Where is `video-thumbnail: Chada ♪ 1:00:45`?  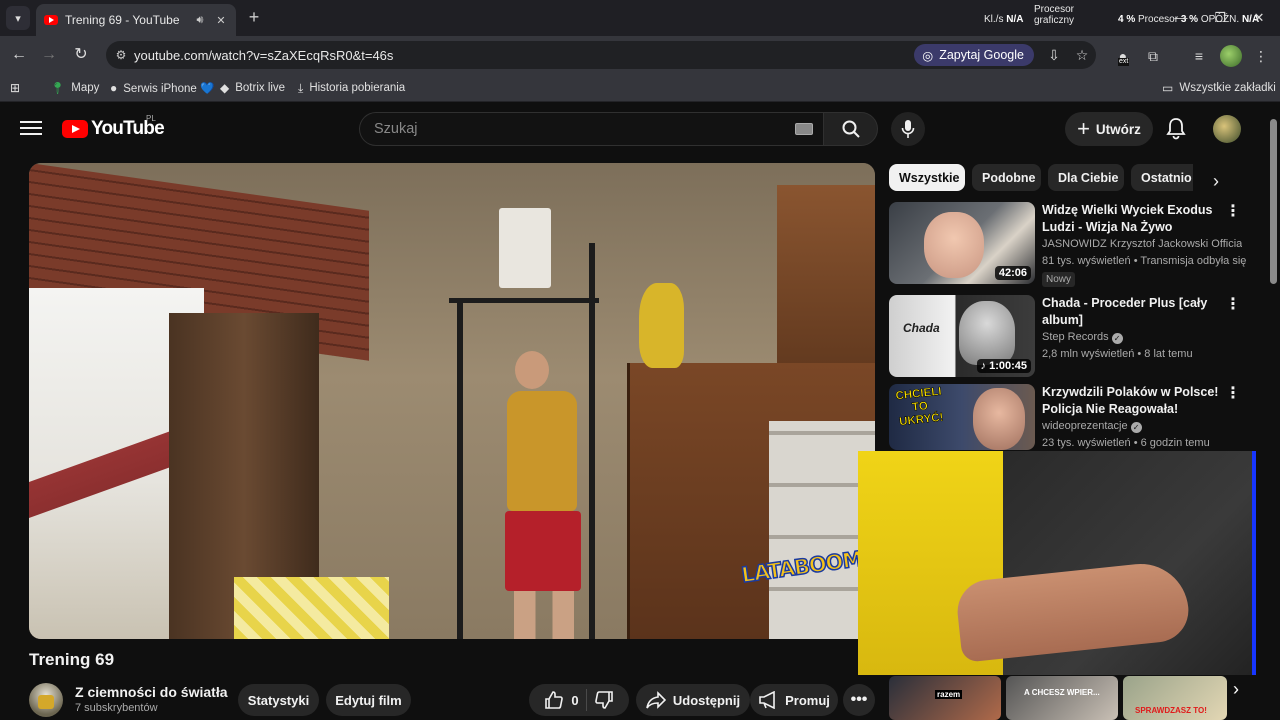 video-thumbnail: Chada ♪ 1:00:45 is located at coordinates (962, 336).